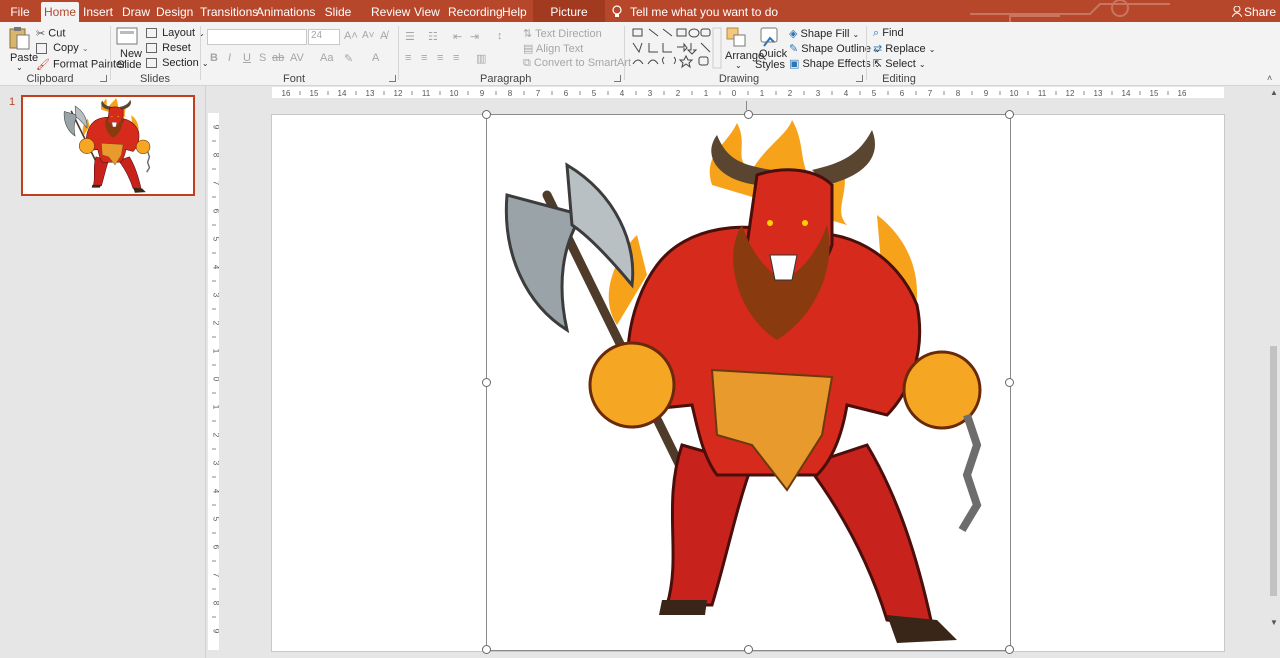 This screenshot has height=658, width=1280. What do you see at coordinates (98, 11) in the screenshot?
I see `tab-insert: Insert` at bounding box center [98, 11].